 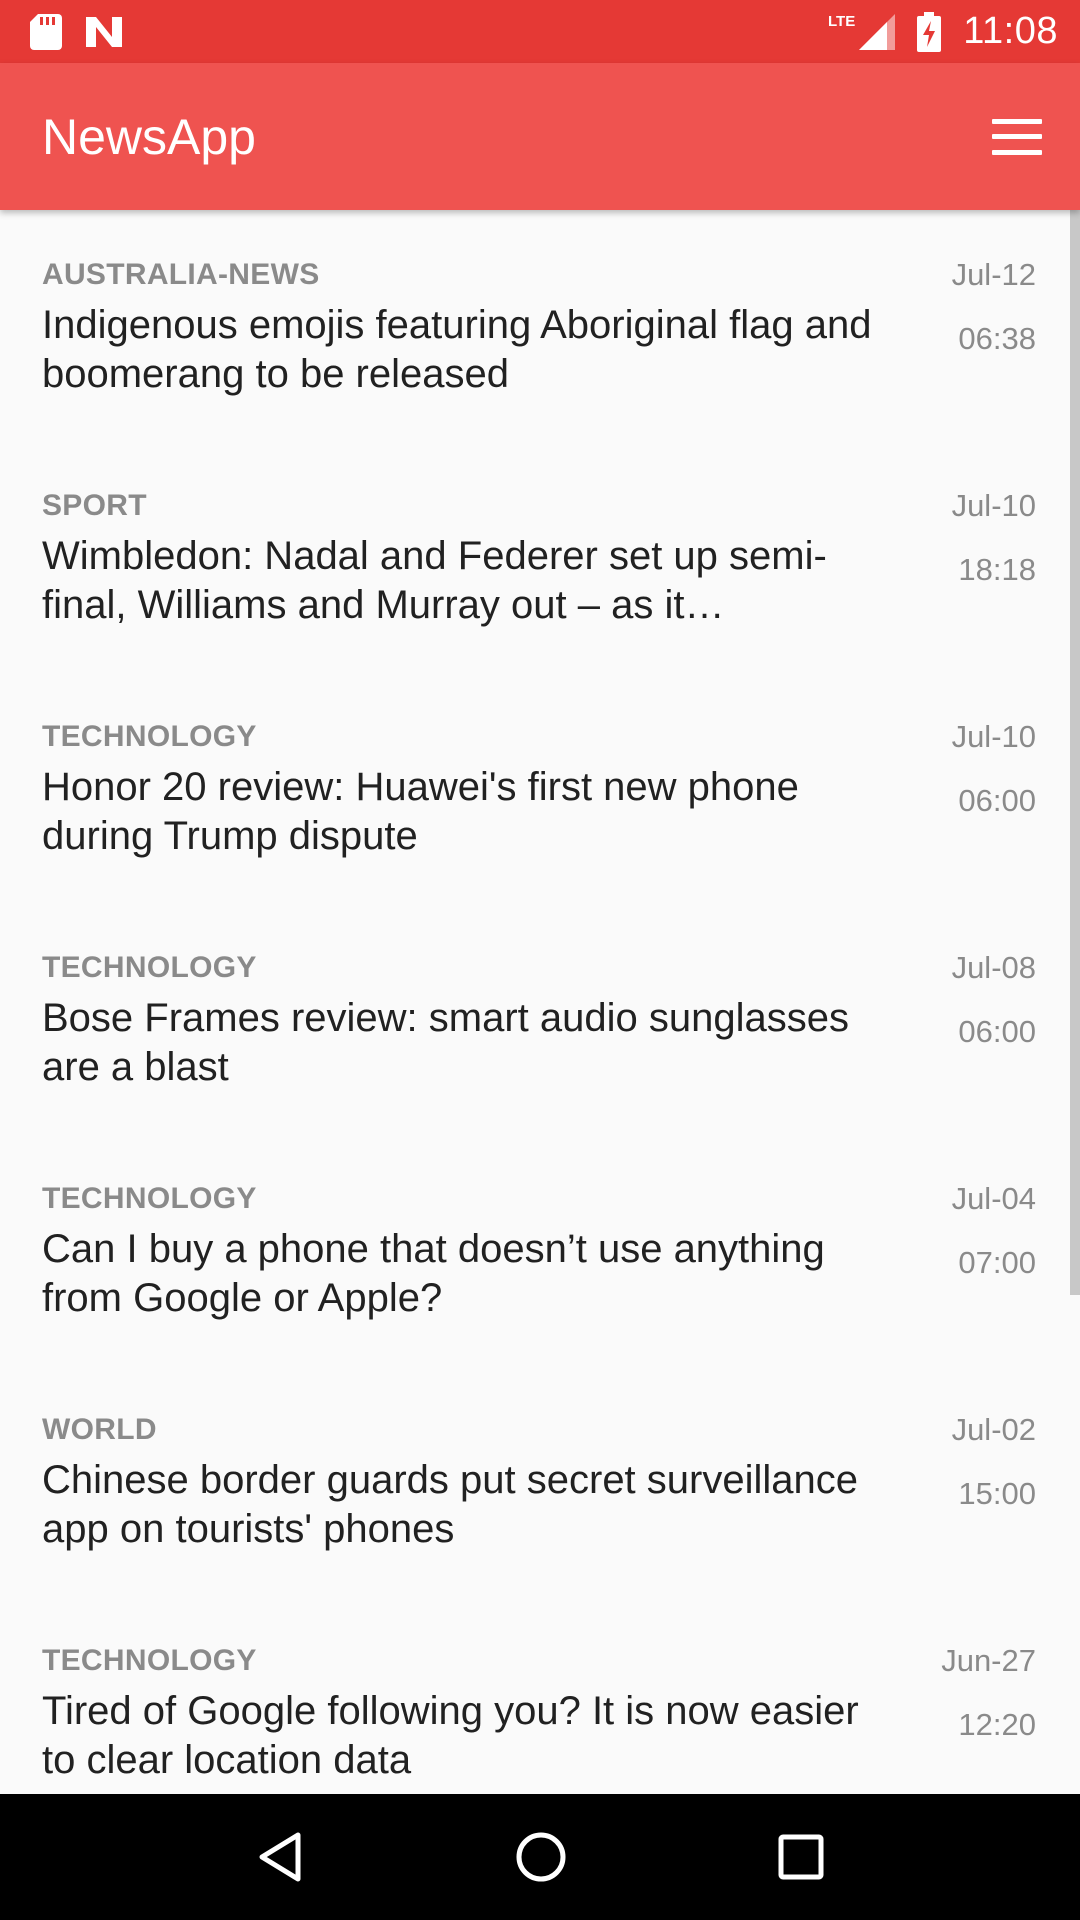 I want to click on back-icon, so click(x=280, y=1857).